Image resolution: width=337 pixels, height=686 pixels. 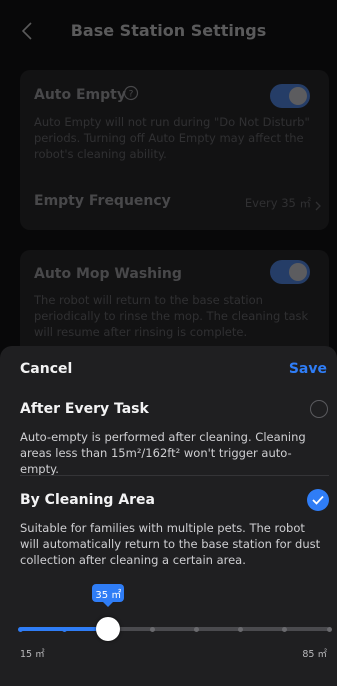 I want to click on auto-mop-toggle, so click(x=290, y=272).